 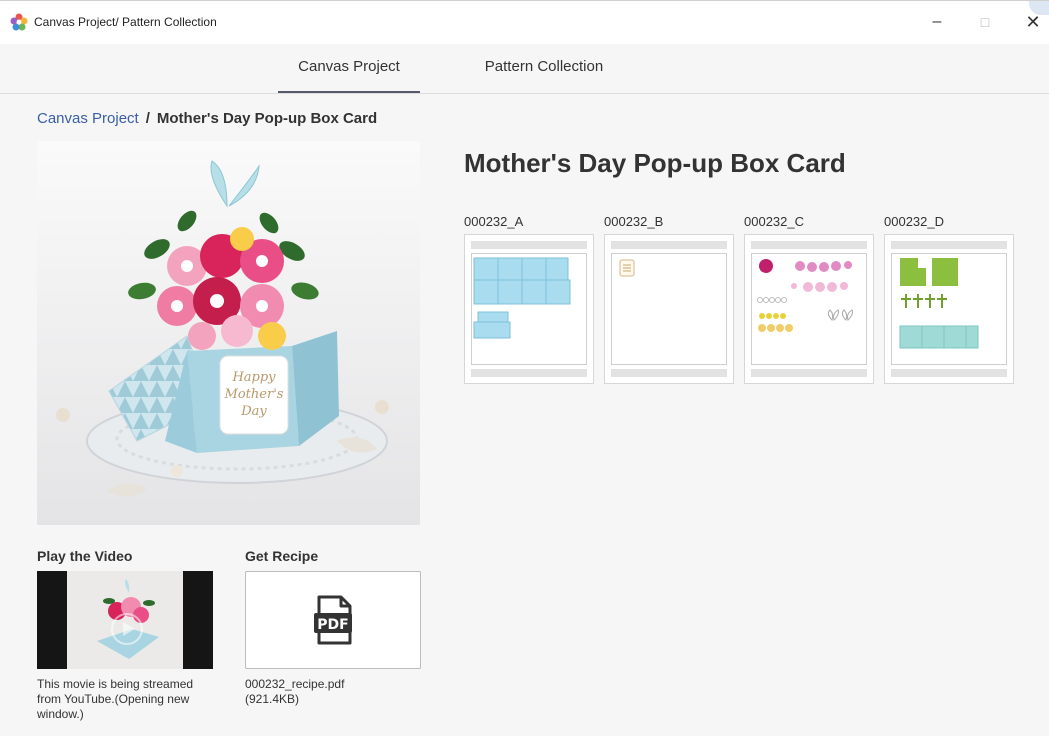 I want to click on breadcrumb-current: Mother's Day Pop-up Box Card, so click(x=267, y=118).